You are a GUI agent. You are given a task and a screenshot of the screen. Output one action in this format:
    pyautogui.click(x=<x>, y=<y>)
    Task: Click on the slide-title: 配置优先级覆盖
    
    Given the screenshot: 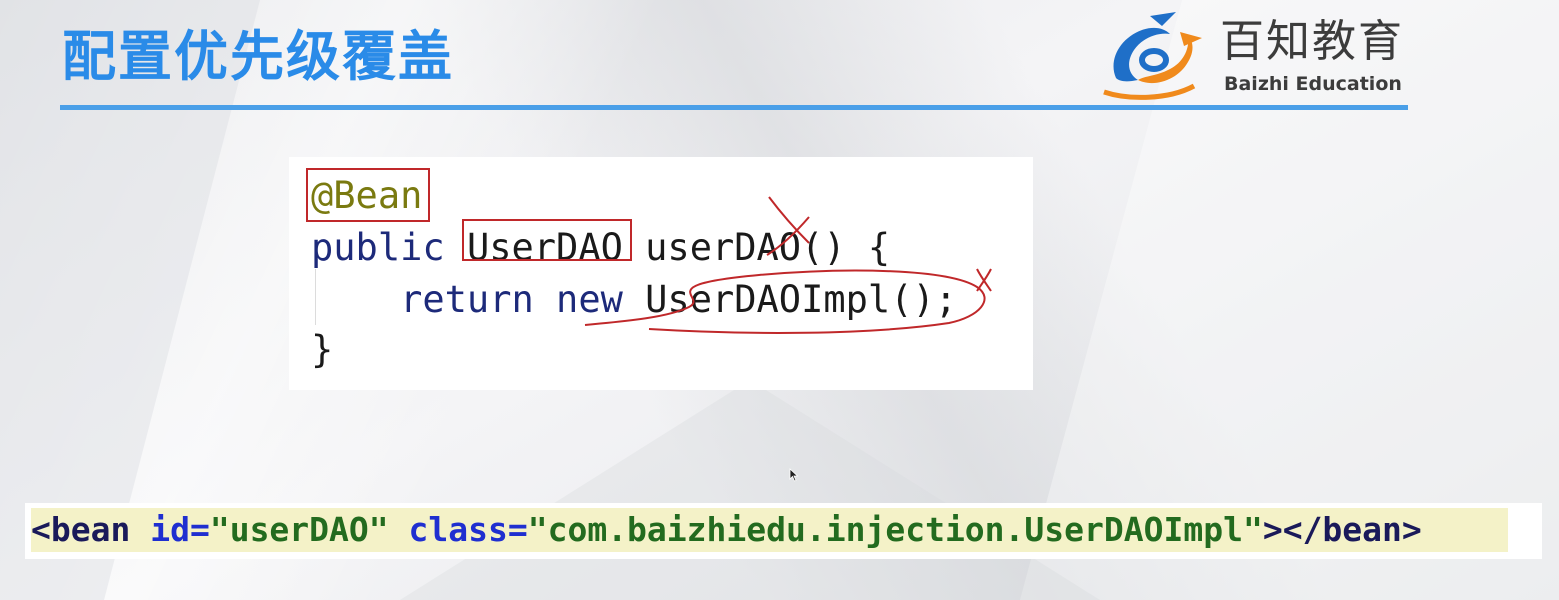 What is the action you would take?
    pyautogui.click(x=258, y=56)
    